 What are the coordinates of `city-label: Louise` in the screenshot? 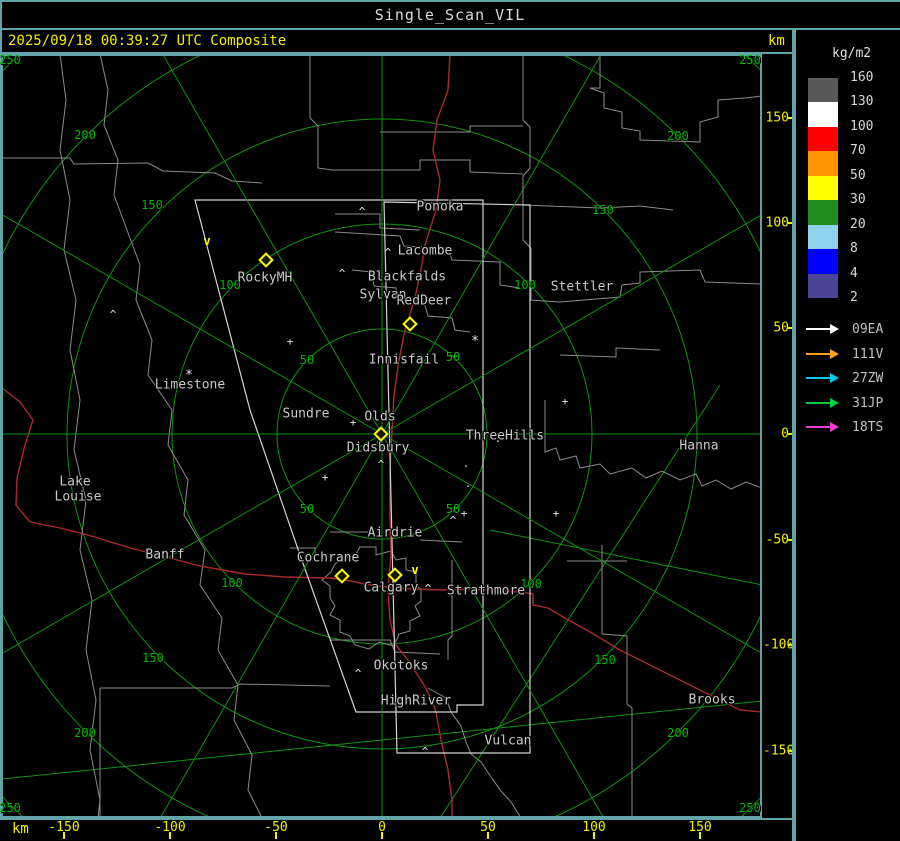 It's located at (78, 497).